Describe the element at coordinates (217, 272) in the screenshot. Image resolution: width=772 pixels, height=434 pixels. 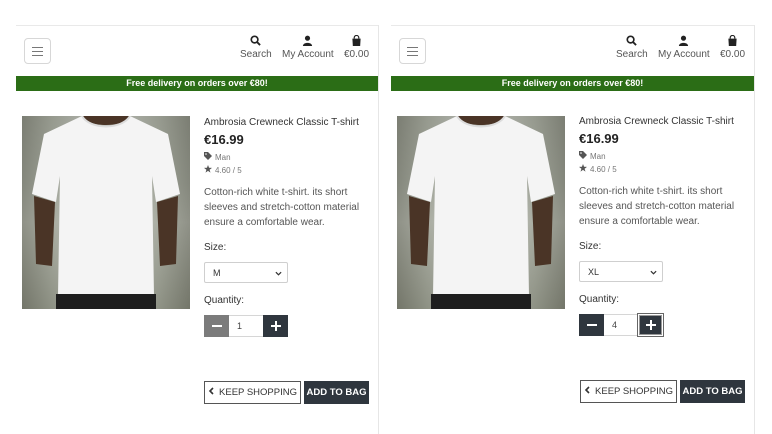
I see `size-select-value: M` at that location.